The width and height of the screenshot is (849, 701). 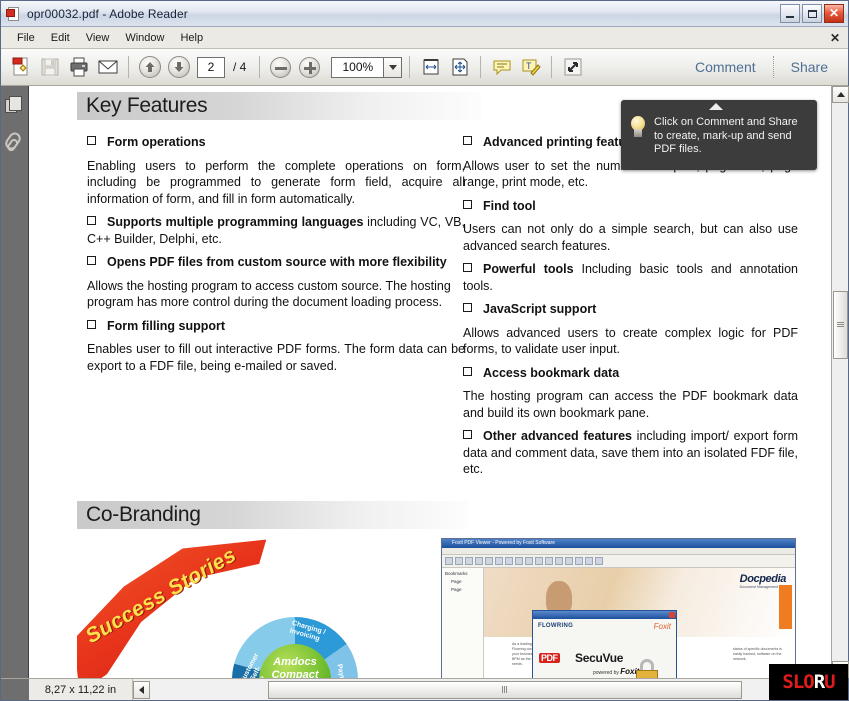 I want to click on previous-page-button, so click(x=149, y=67).